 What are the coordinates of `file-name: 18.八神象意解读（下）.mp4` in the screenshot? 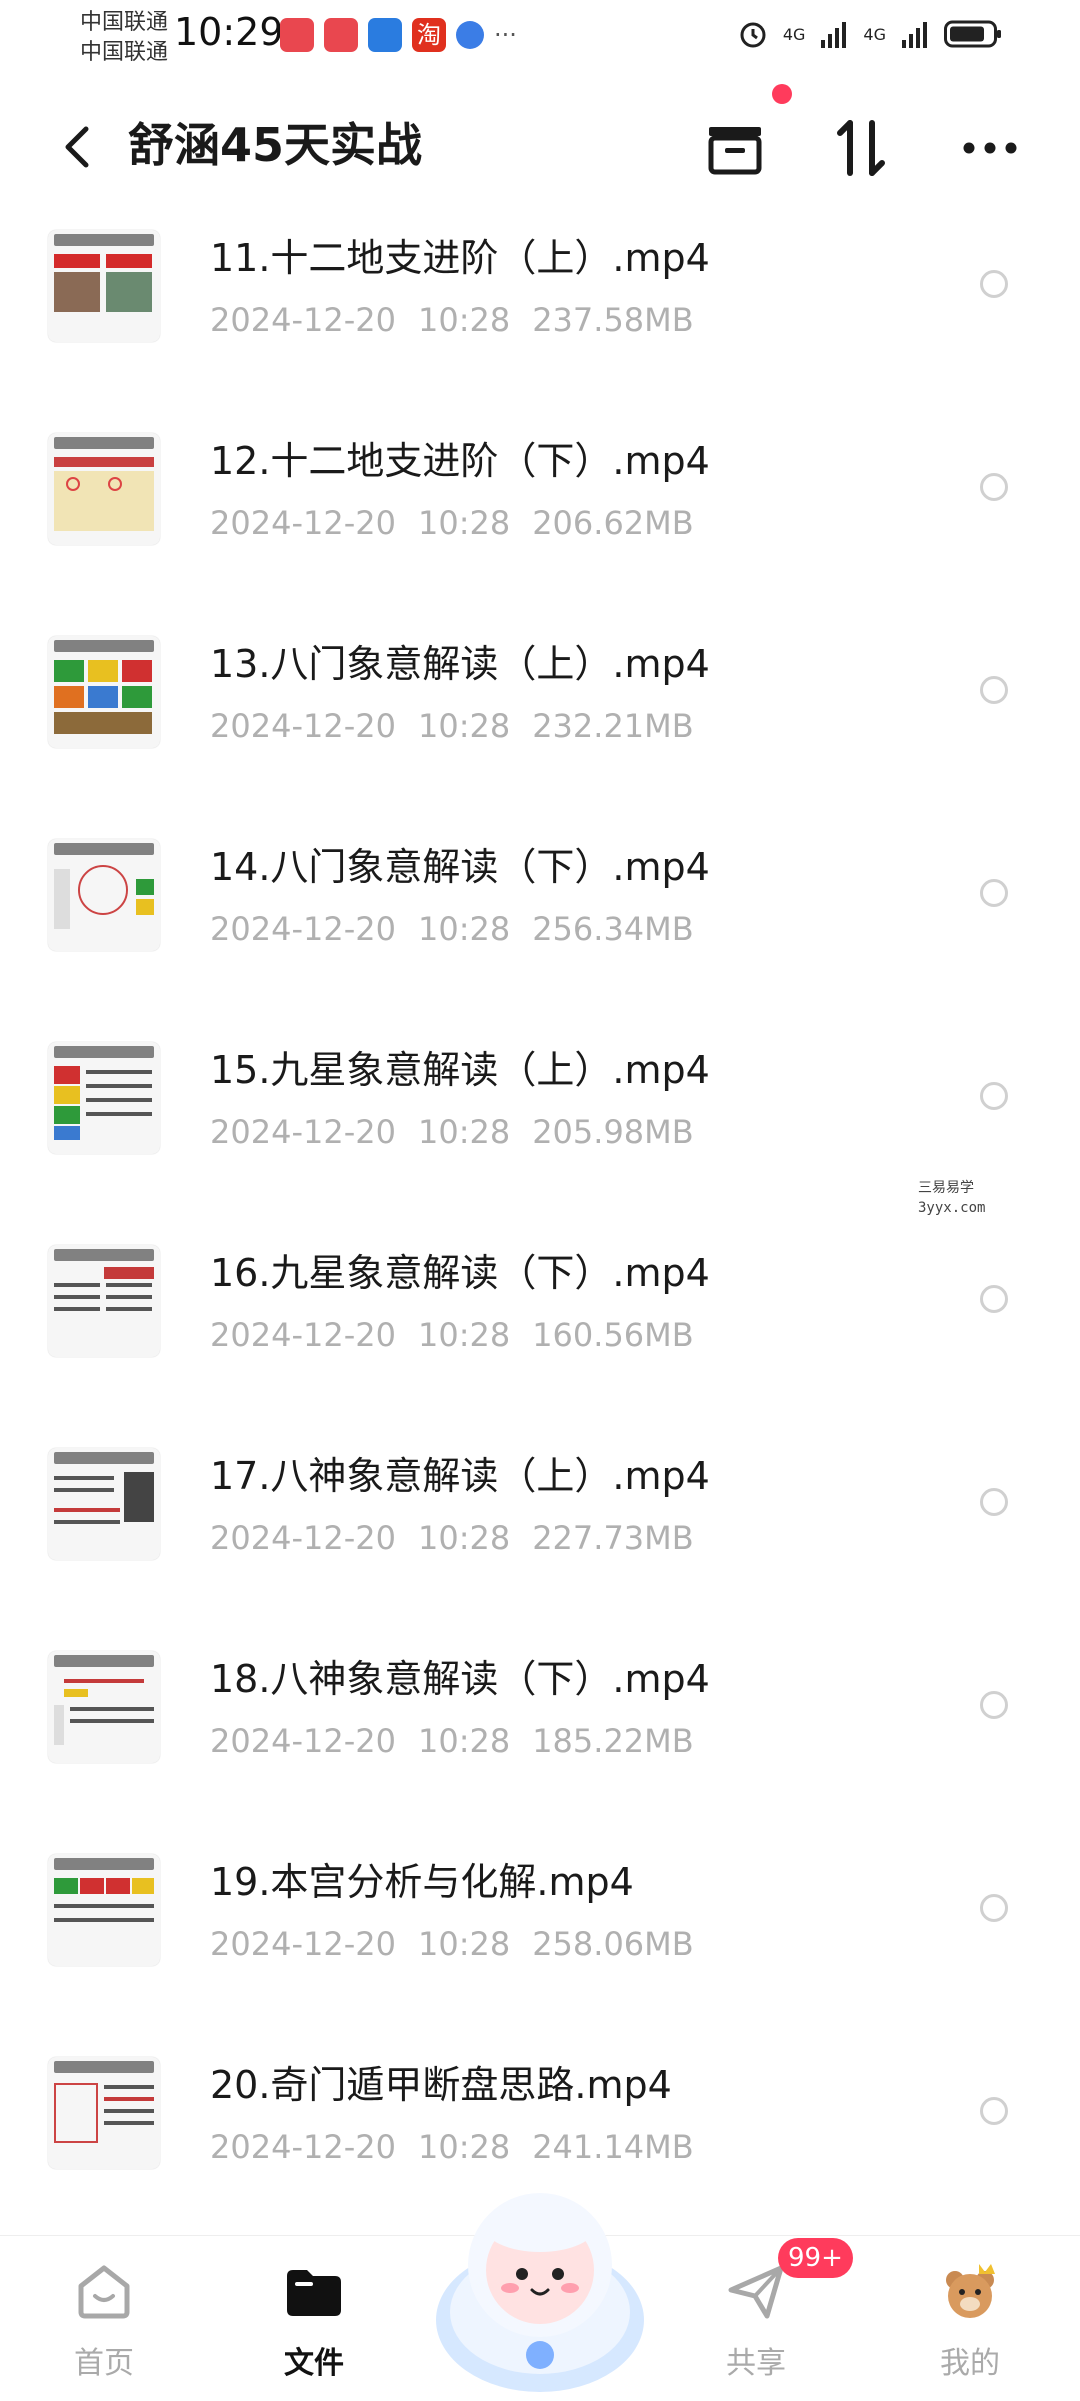 It's located at (460, 1679).